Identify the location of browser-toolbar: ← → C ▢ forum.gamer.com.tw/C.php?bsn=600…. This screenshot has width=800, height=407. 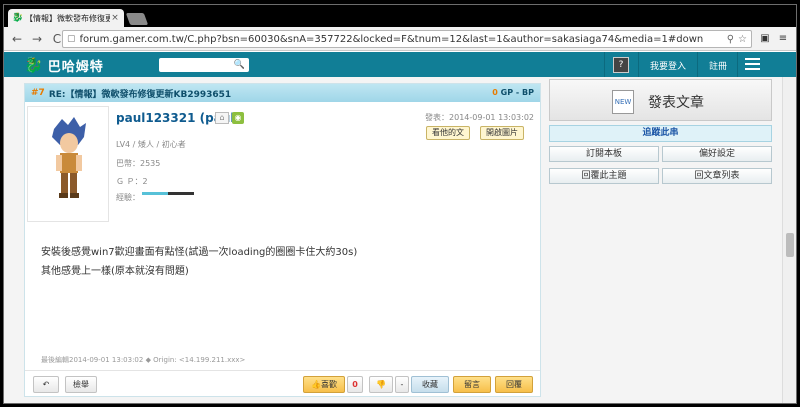
(400, 39).